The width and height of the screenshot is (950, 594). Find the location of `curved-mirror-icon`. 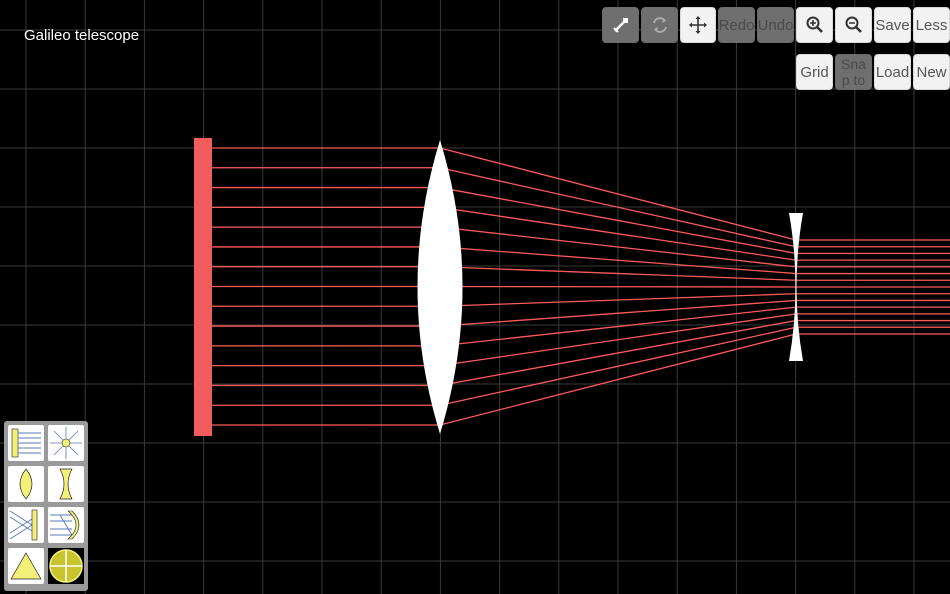

curved-mirror-icon is located at coordinates (65, 525).